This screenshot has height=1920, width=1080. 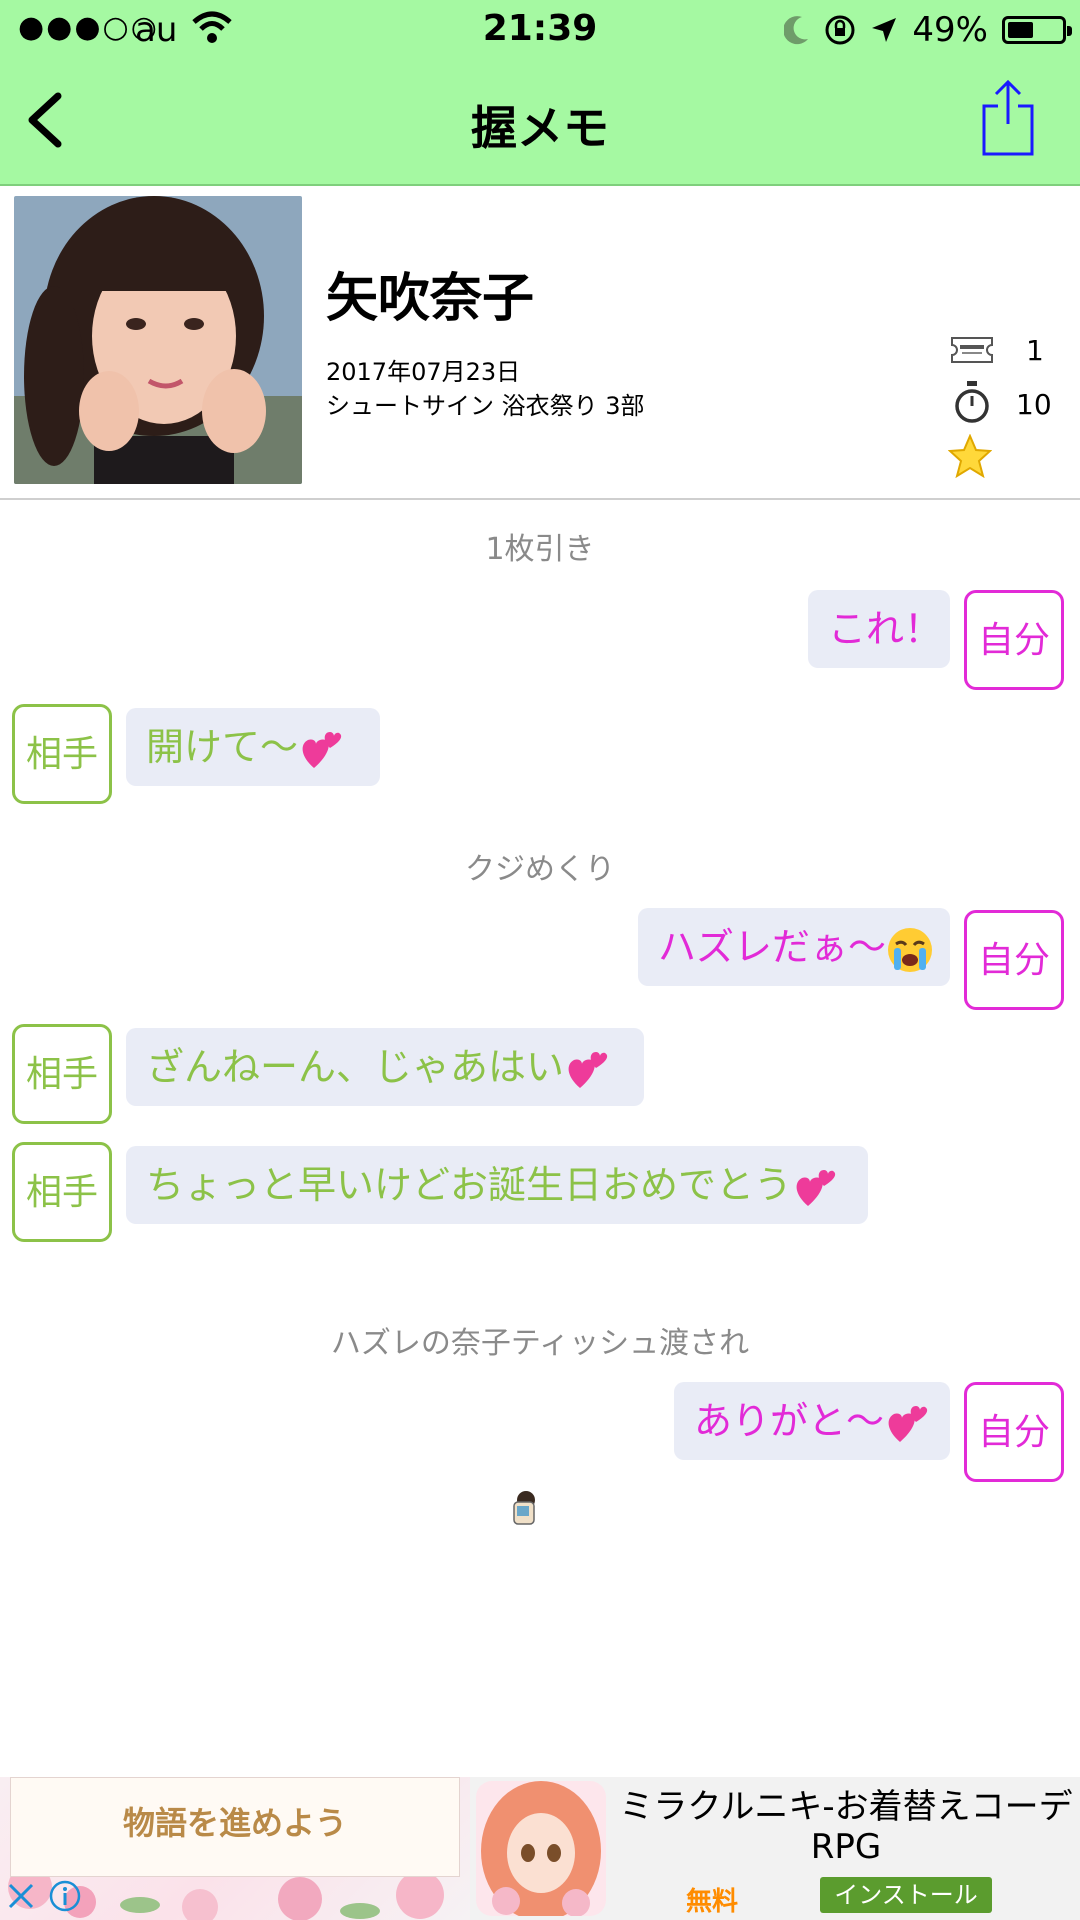 I want to click on ad-banner-frame: 物語を進めよう, so click(x=235, y=1827).